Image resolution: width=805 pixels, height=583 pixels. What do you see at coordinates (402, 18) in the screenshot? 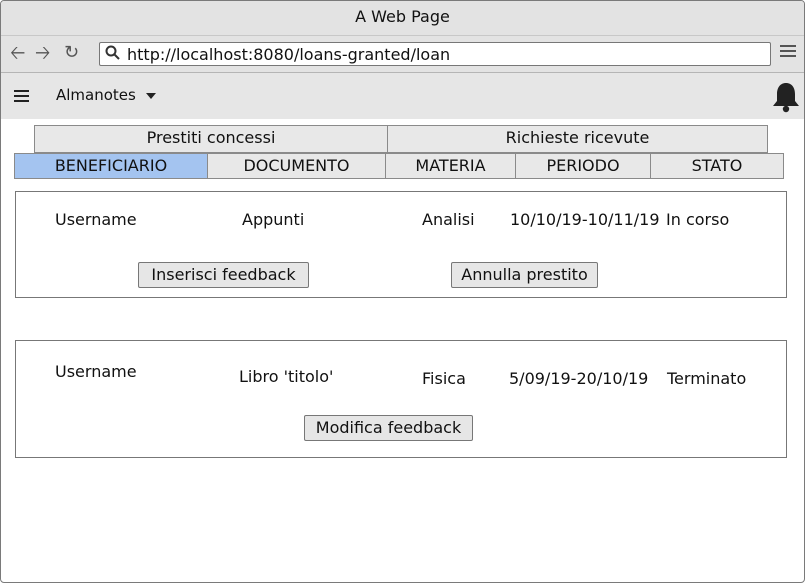
I see `window-title: A Web Page` at bounding box center [402, 18].